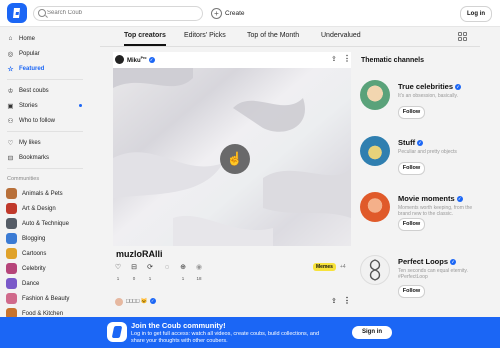 This screenshot has height=348, width=500. I want to click on comment-icon: ◌, so click(167, 267).